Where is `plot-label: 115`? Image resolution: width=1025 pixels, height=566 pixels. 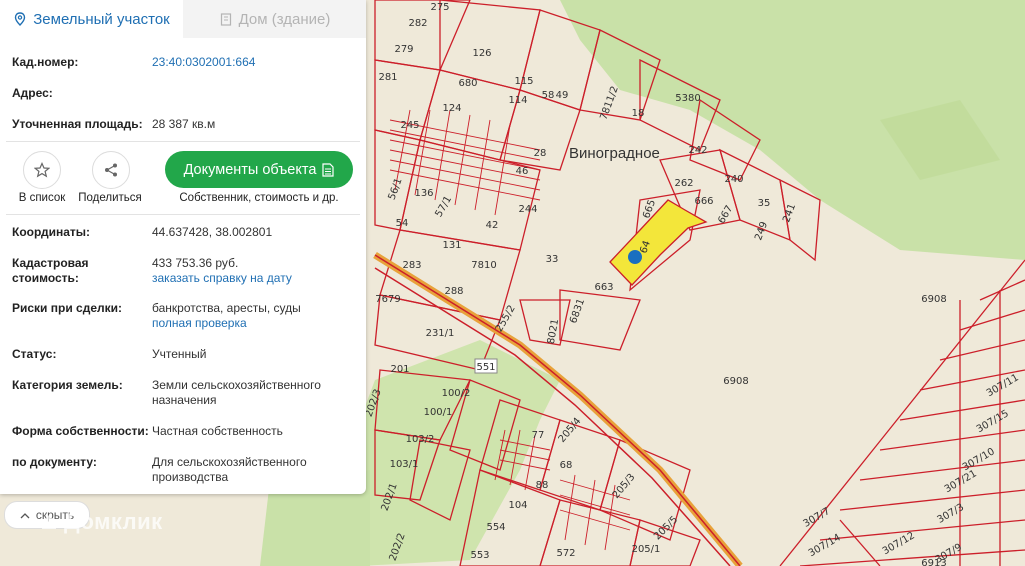
plot-label: 115 is located at coordinates (523, 81).